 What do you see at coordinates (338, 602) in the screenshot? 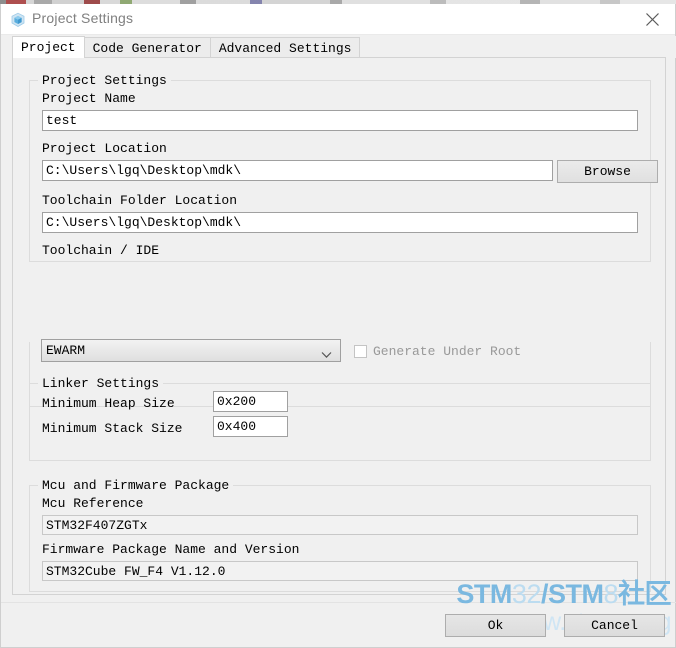
I see `footer-separator` at bounding box center [338, 602].